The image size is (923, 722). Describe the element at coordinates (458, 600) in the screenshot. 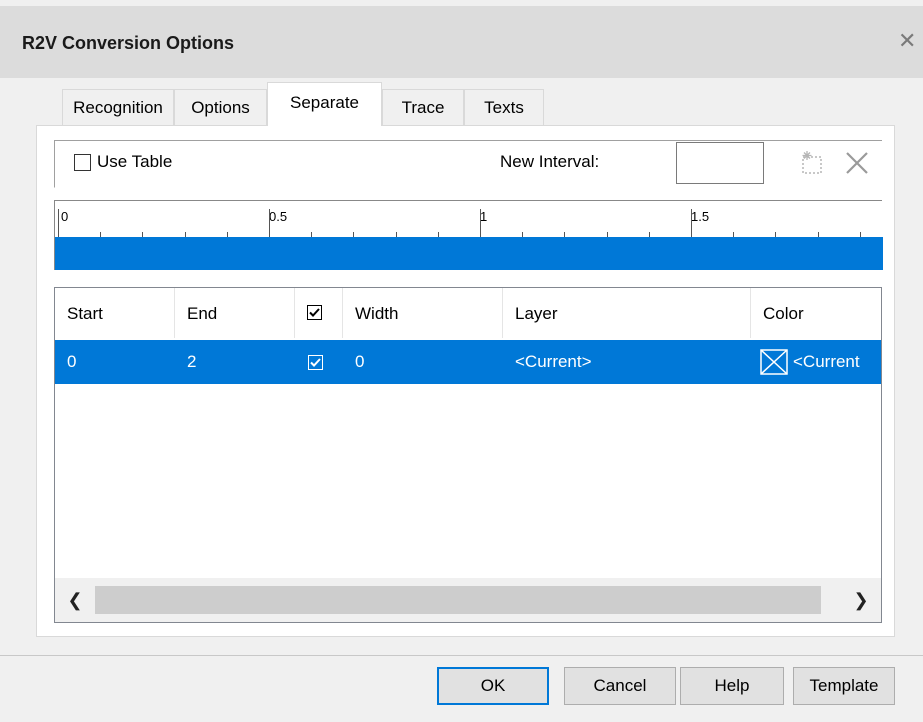

I see `scroll-thumb` at that location.